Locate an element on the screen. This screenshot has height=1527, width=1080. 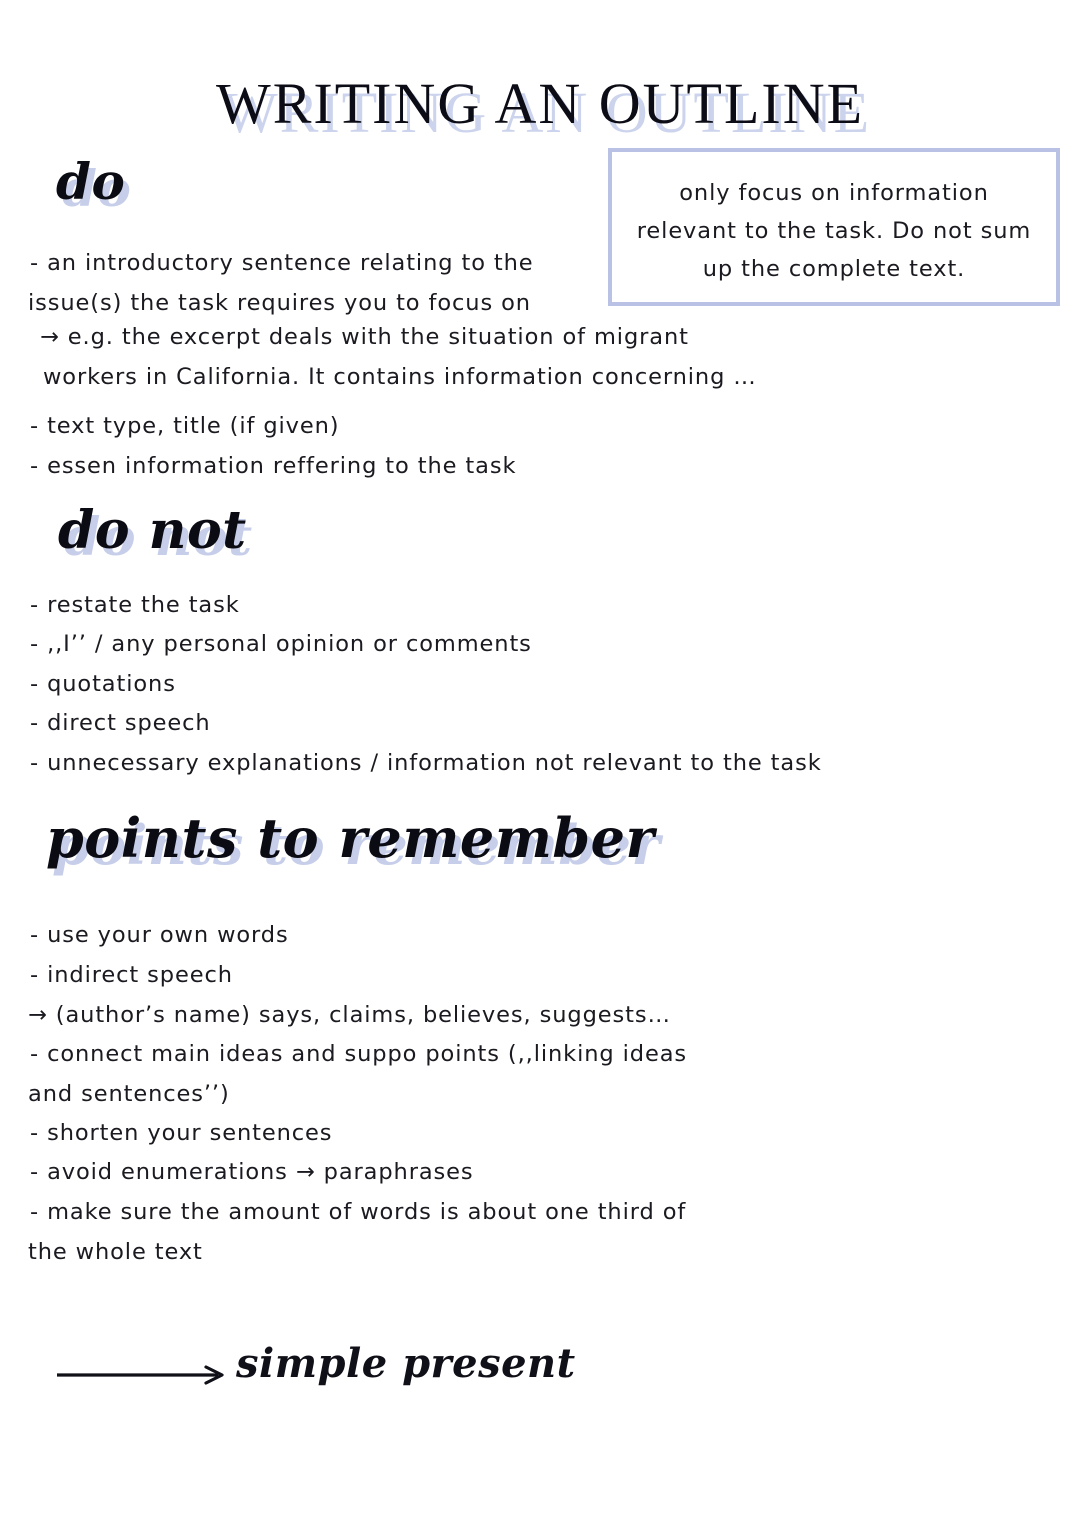
long-right-arrow-icon is located at coordinates (140, 1375).